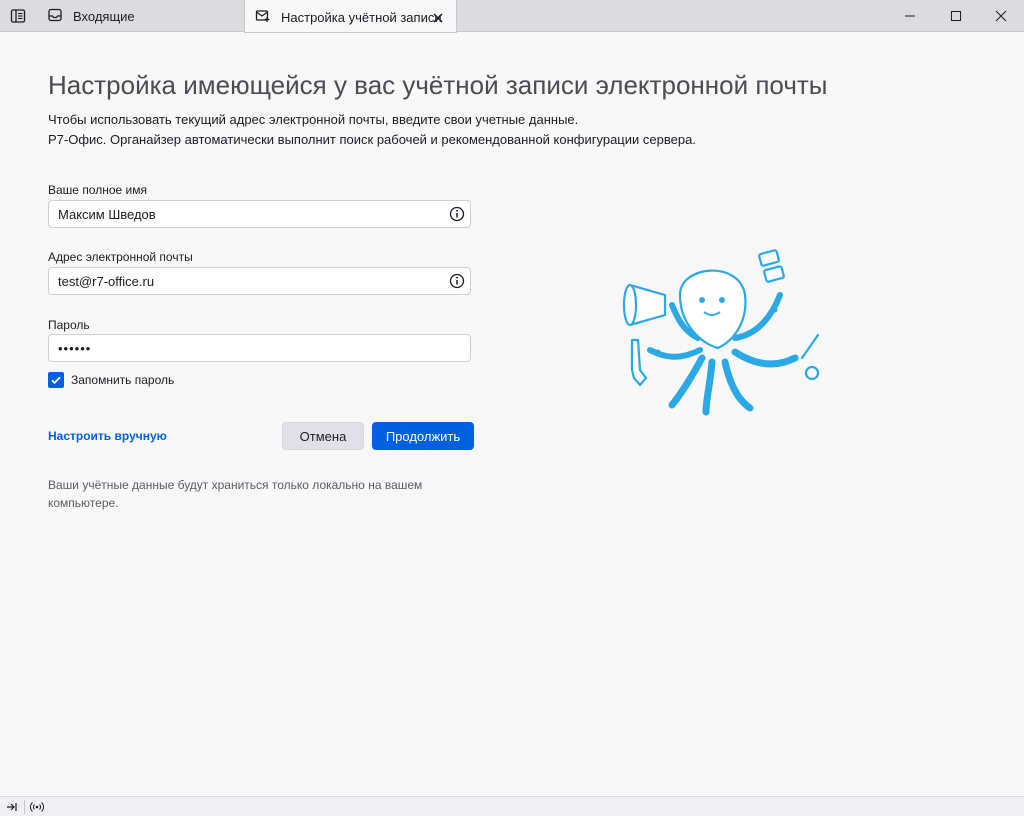  I want to click on remember-label: Запомнить пароль, so click(123, 380).